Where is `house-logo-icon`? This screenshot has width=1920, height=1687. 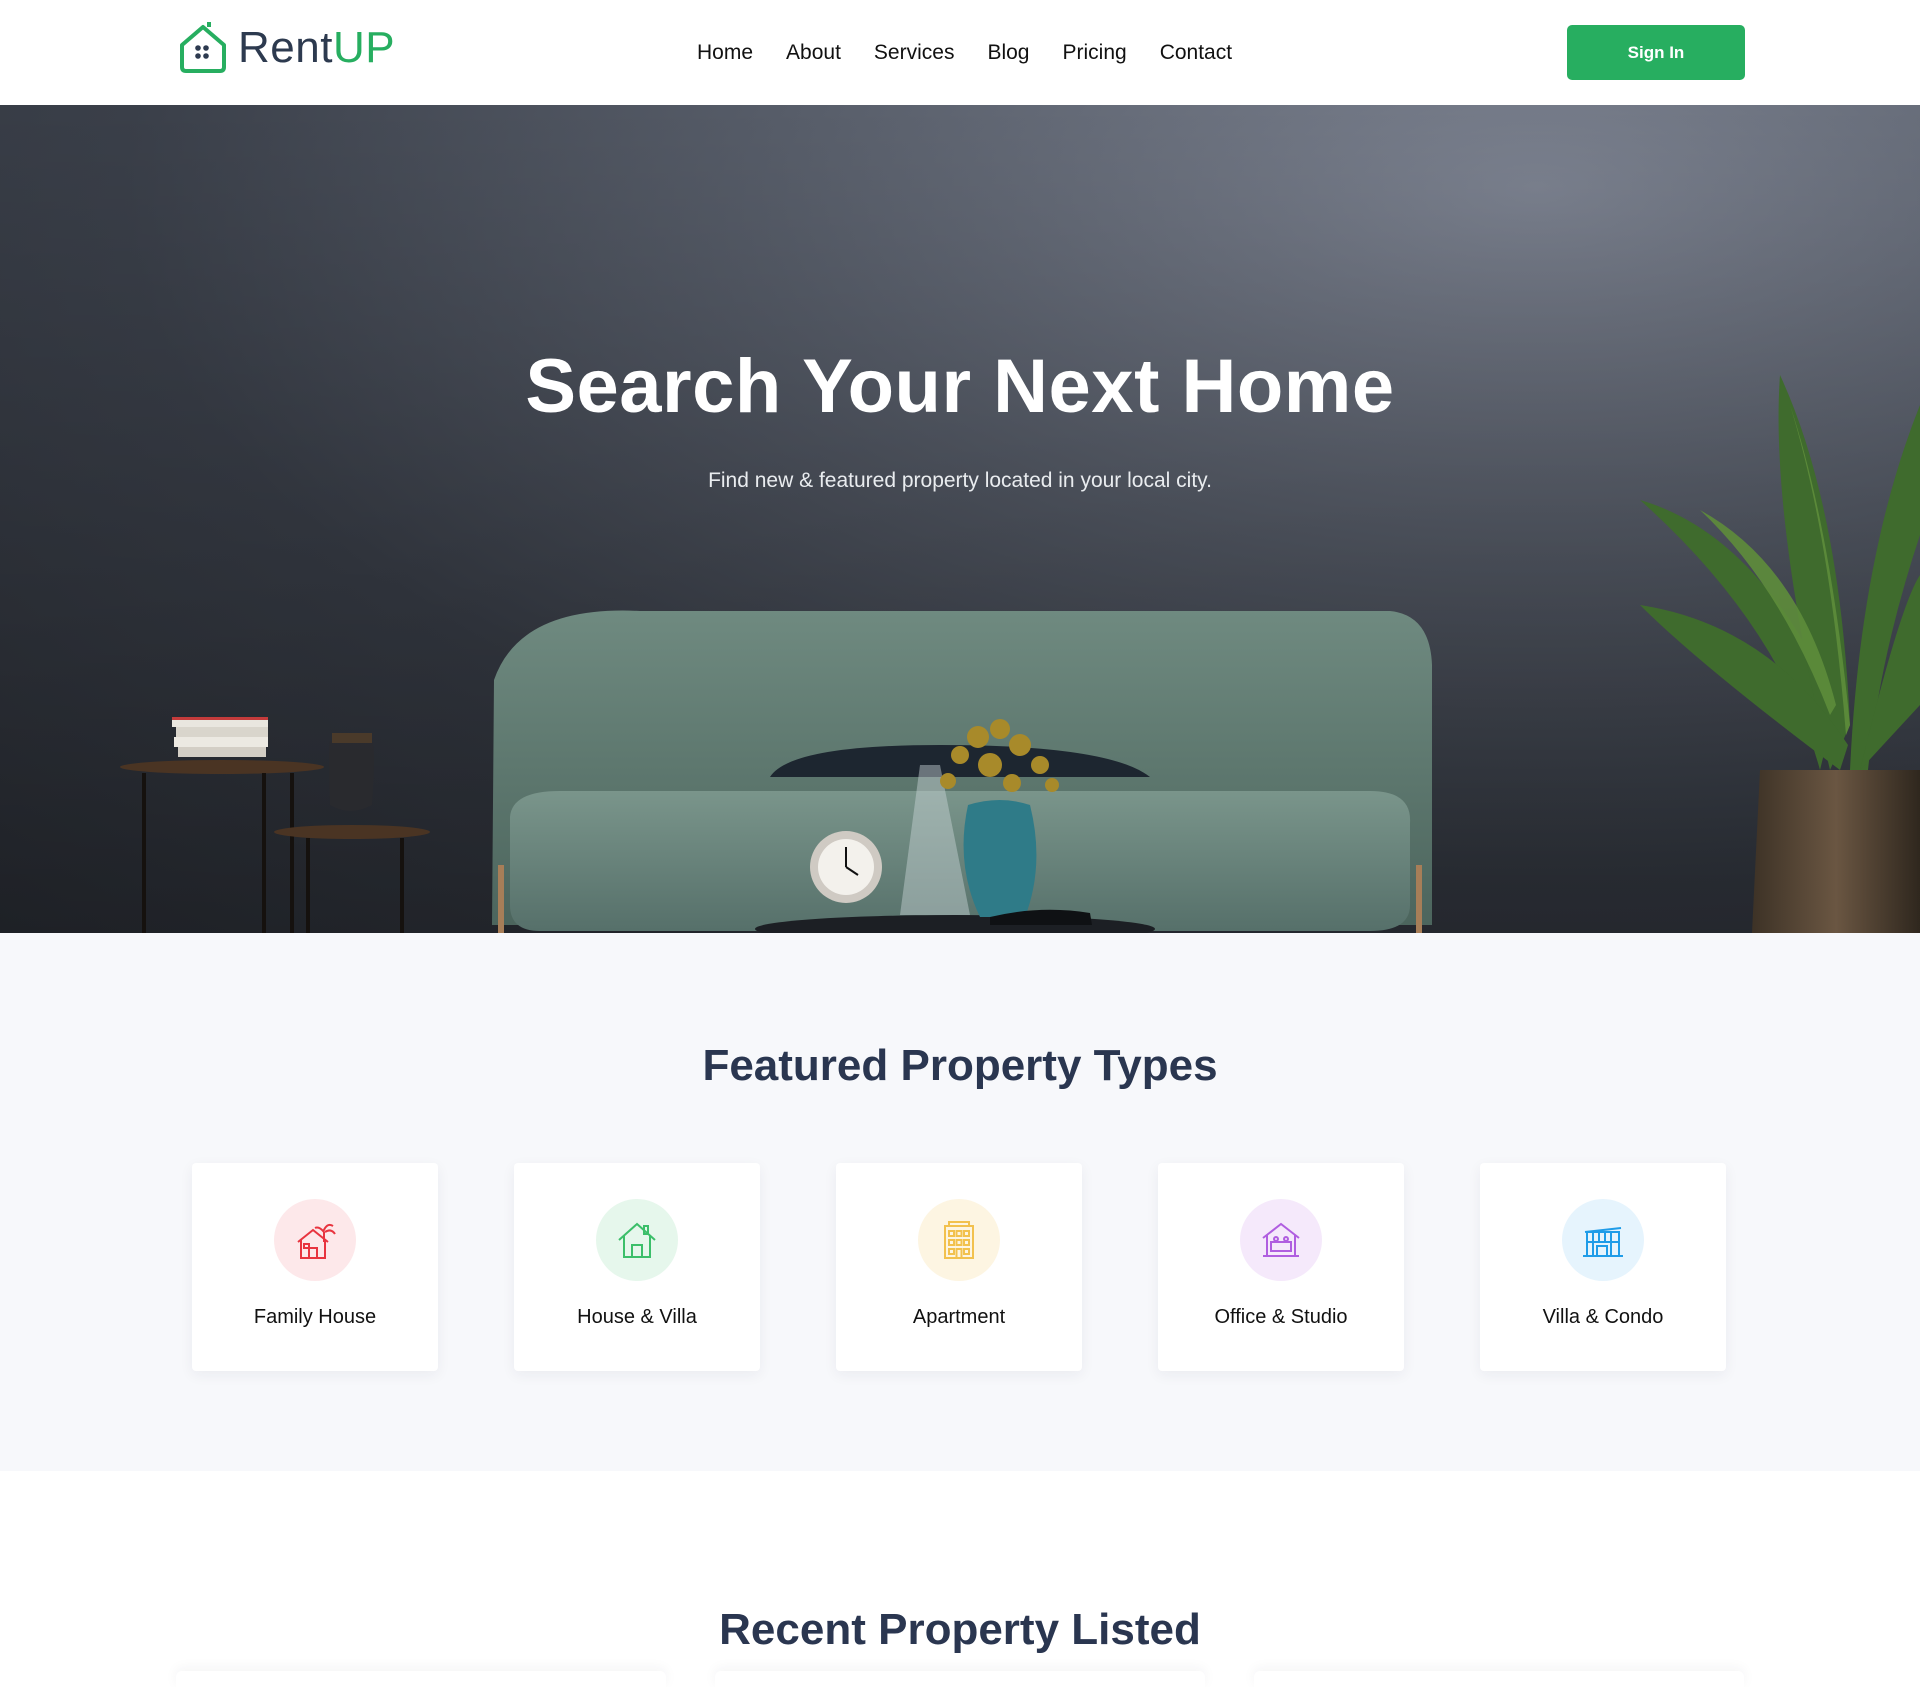 house-logo-icon is located at coordinates (203, 47).